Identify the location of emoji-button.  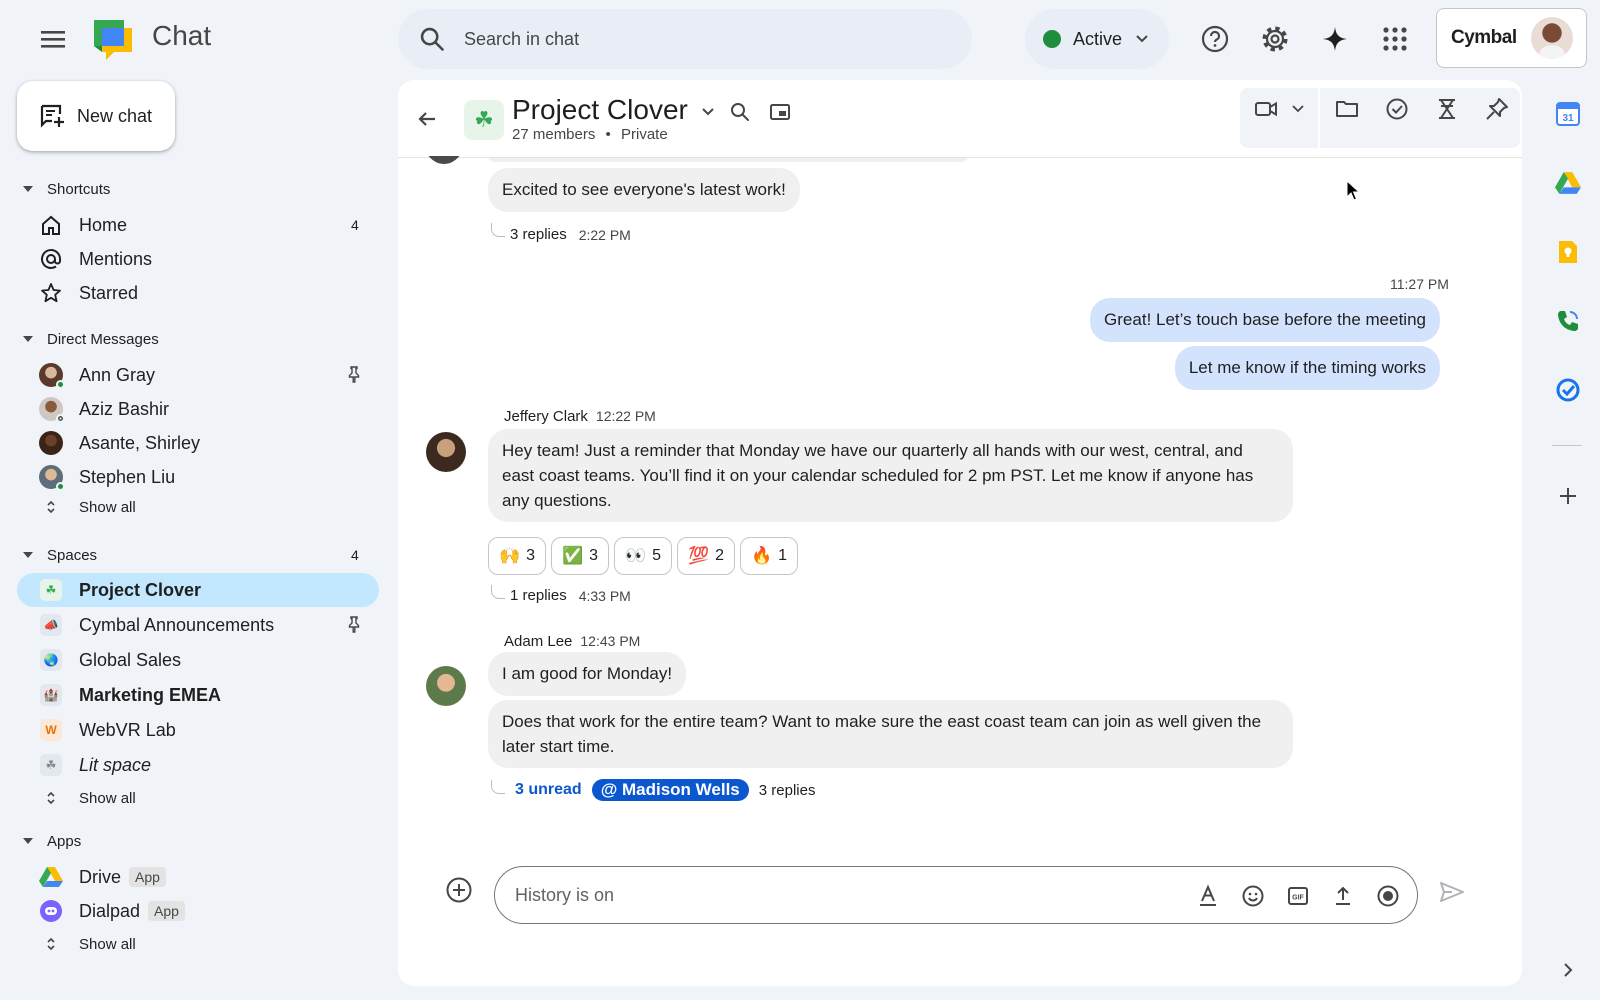
(1253, 896).